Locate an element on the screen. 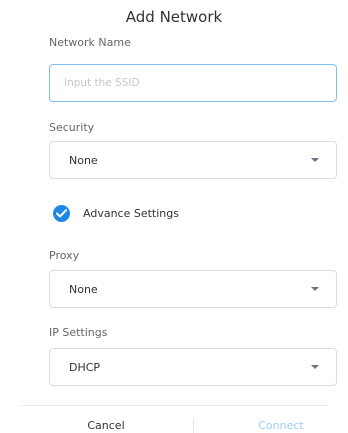  proxy-select: None is located at coordinates (193, 289).